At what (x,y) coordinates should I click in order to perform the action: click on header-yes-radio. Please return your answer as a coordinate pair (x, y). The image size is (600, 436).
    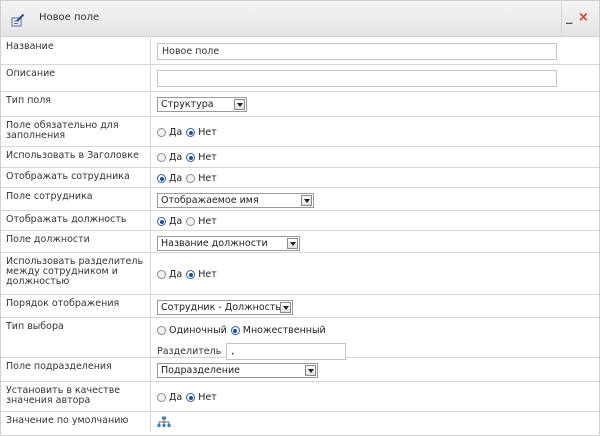
    Looking at the image, I should click on (161, 157).